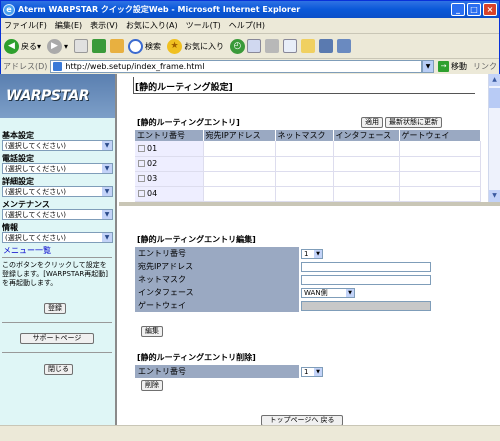  What do you see at coordinates (57, 168) in the screenshot?
I see `phone-settings-select: (選択してください) ▼` at bounding box center [57, 168].